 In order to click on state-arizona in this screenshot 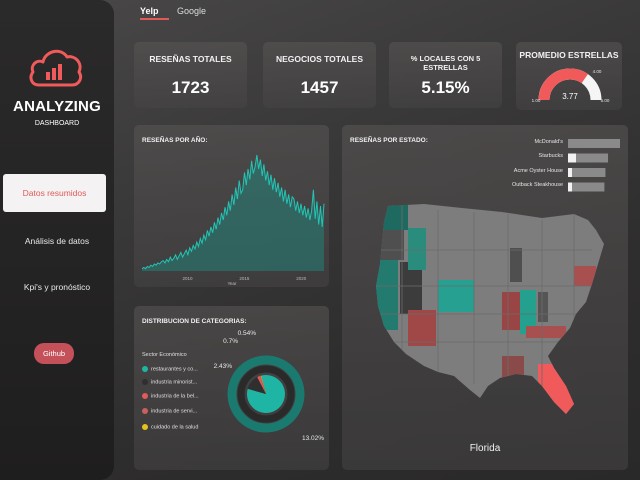, I will do `click(422, 328)`.